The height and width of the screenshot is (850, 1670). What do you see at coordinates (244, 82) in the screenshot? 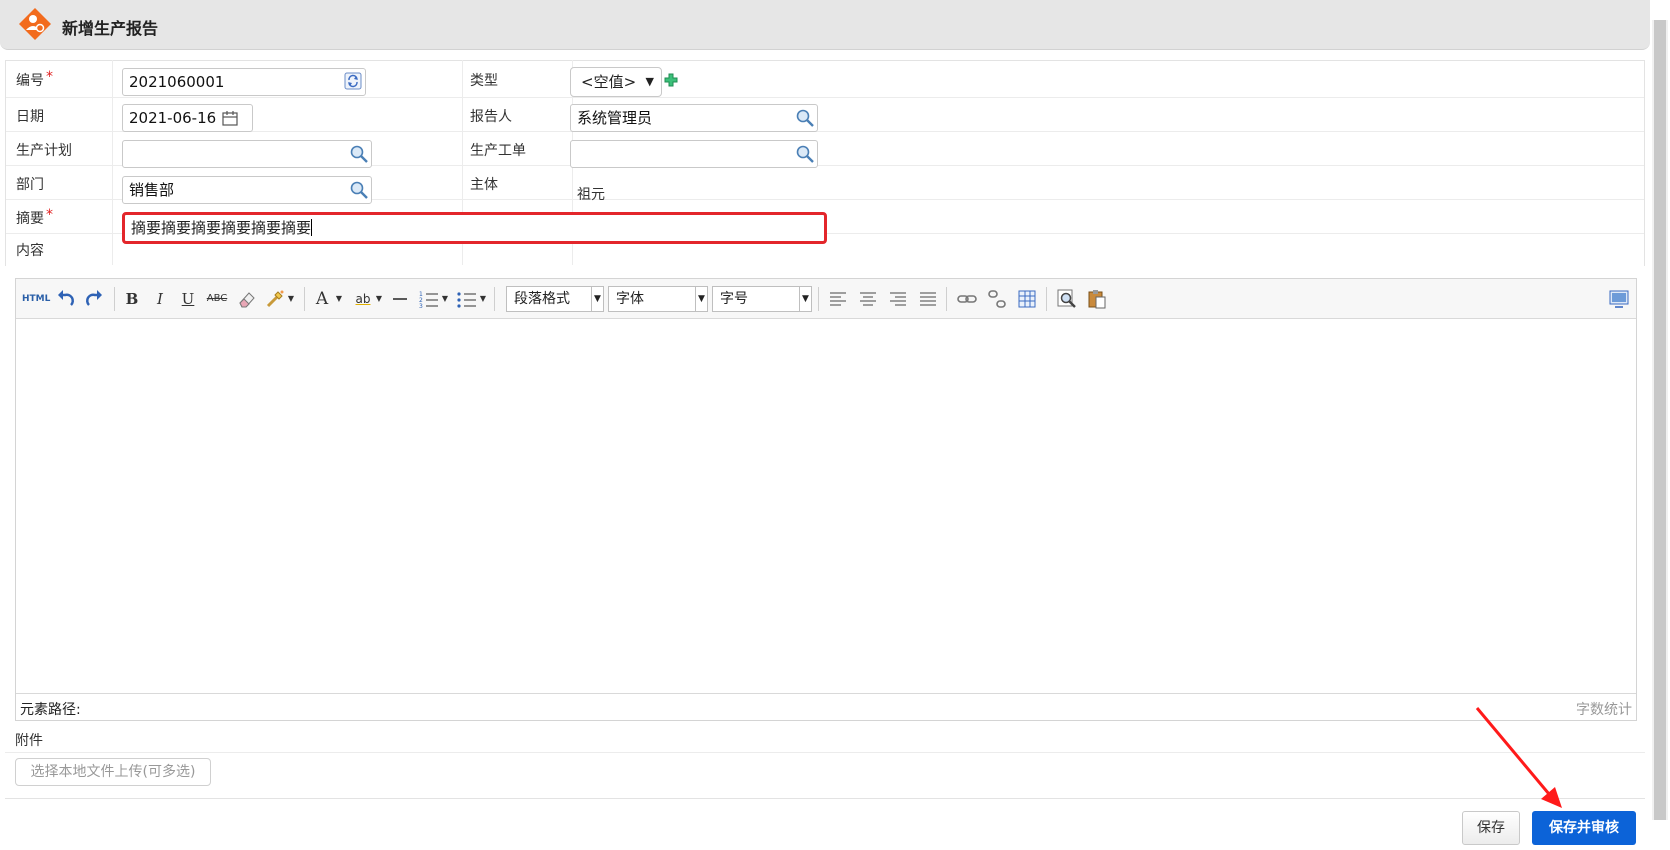
I see `number-field: 2021060001` at bounding box center [244, 82].